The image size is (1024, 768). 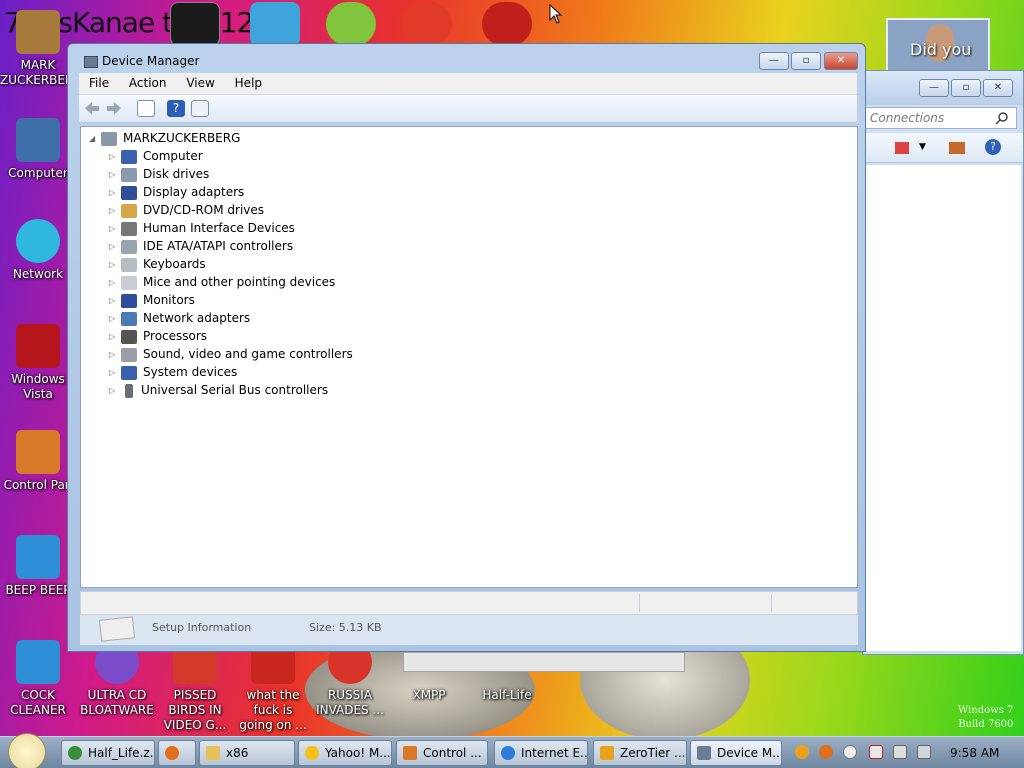 What do you see at coordinates (176, 192) in the screenshot?
I see `tree-node: ▷ Display adapters` at bounding box center [176, 192].